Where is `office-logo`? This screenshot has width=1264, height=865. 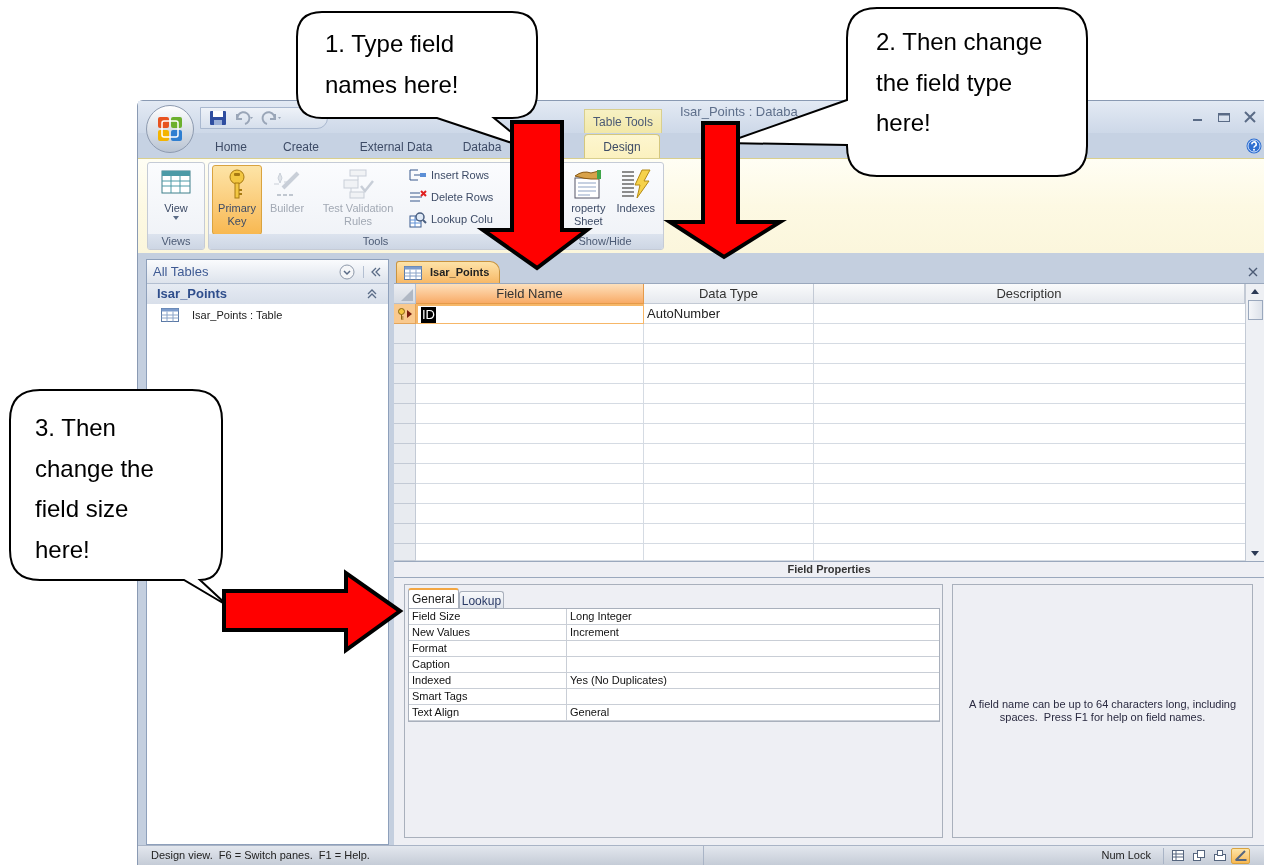 office-logo is located at coordinates (170, 129).